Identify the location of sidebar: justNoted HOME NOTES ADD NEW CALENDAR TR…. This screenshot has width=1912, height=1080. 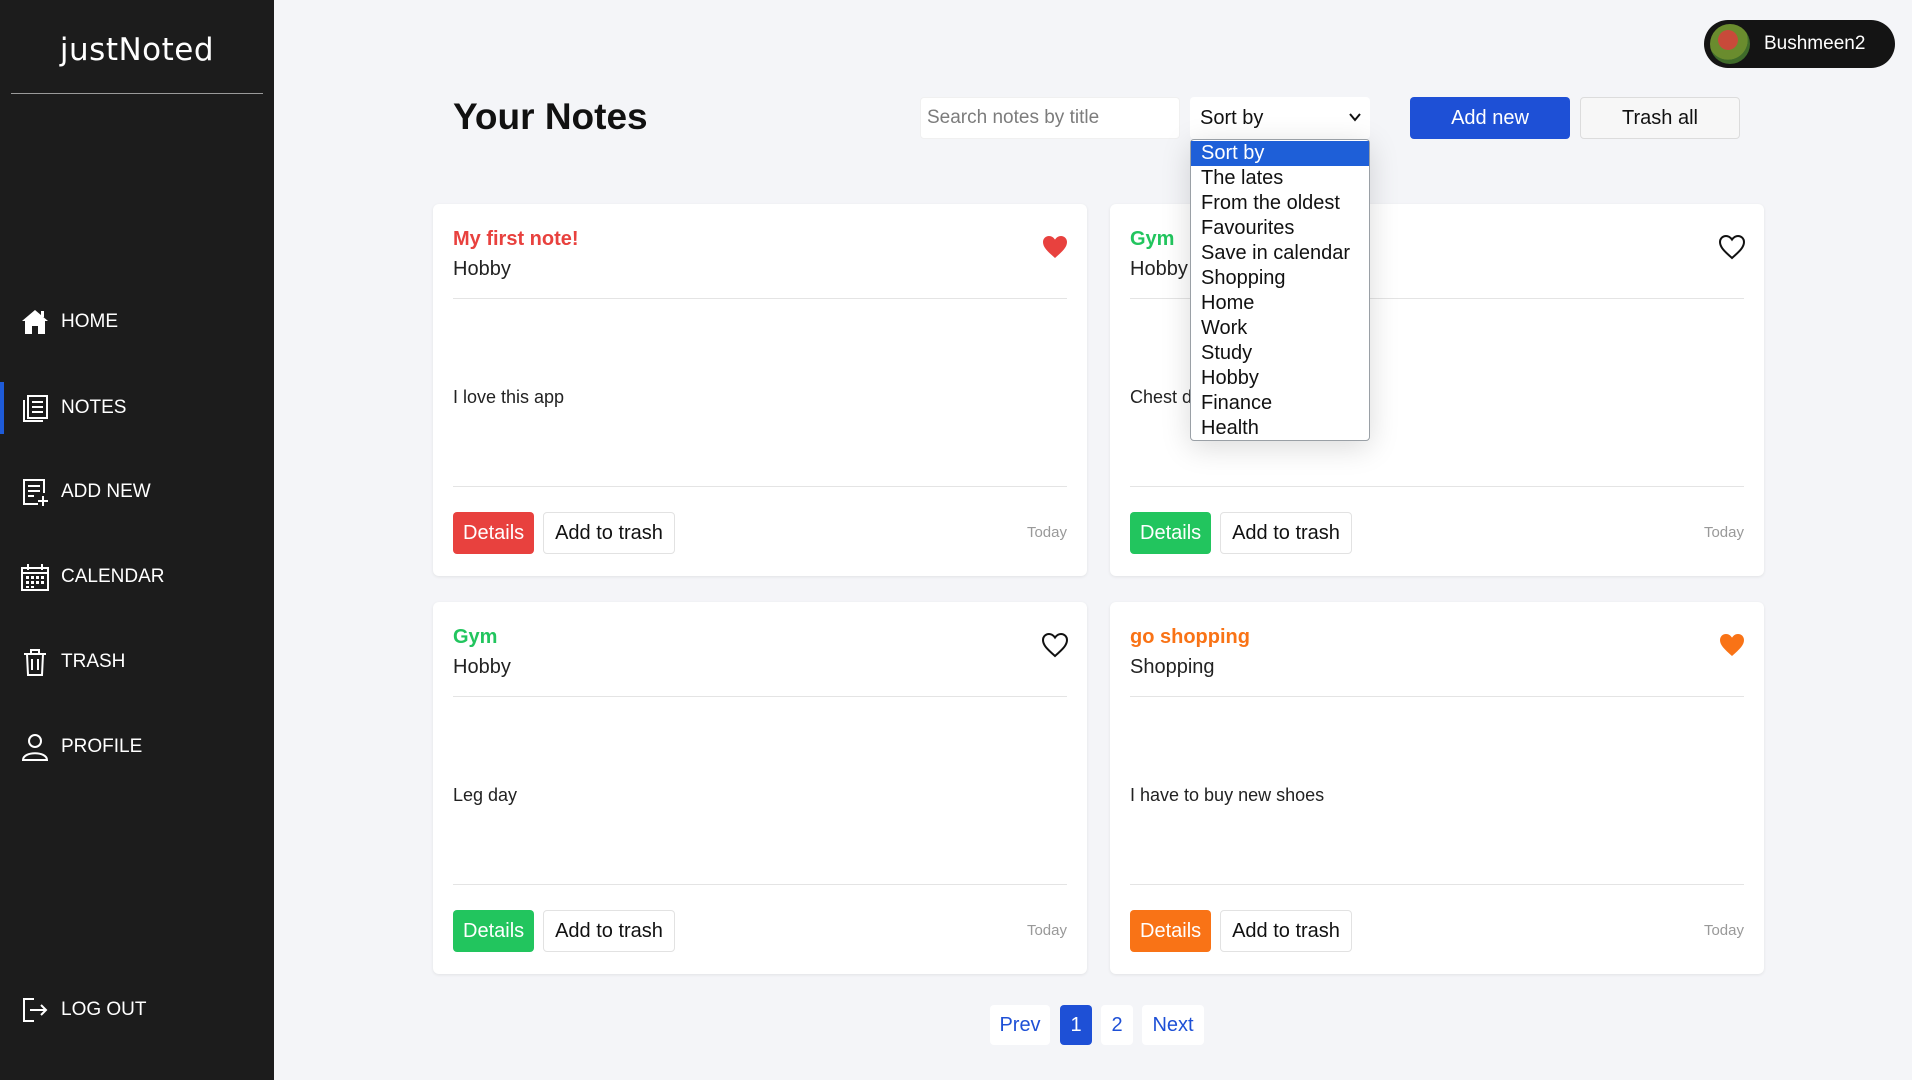
(137, 540).